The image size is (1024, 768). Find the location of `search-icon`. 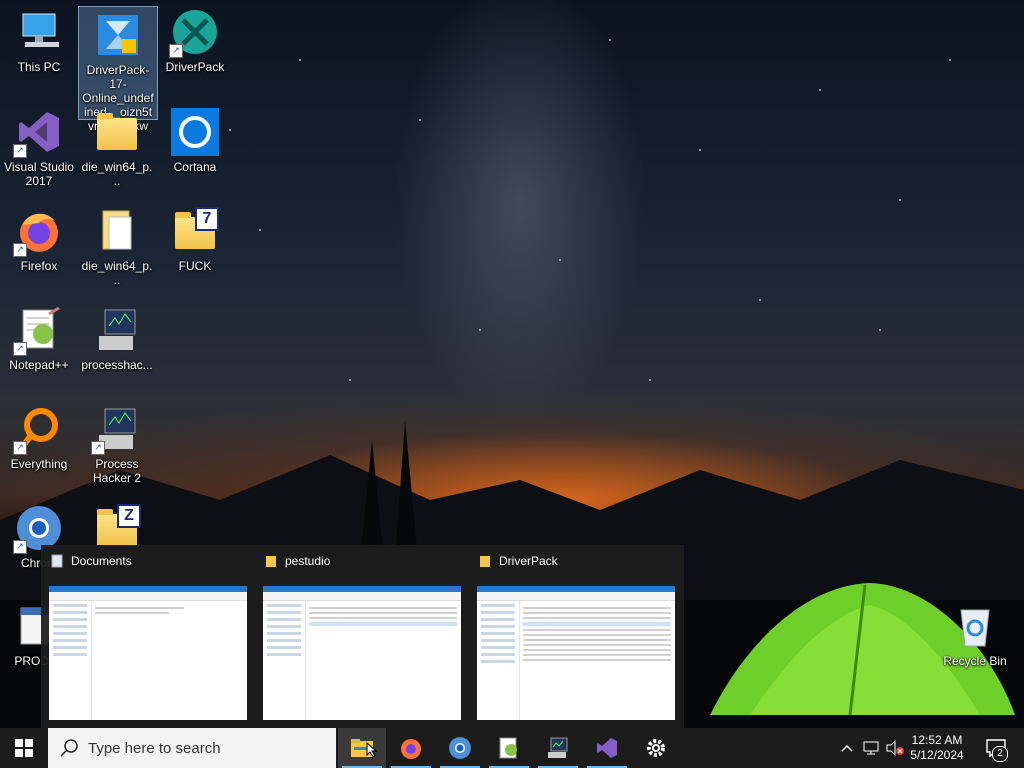

search-icon is located at coordinates (69, 748).